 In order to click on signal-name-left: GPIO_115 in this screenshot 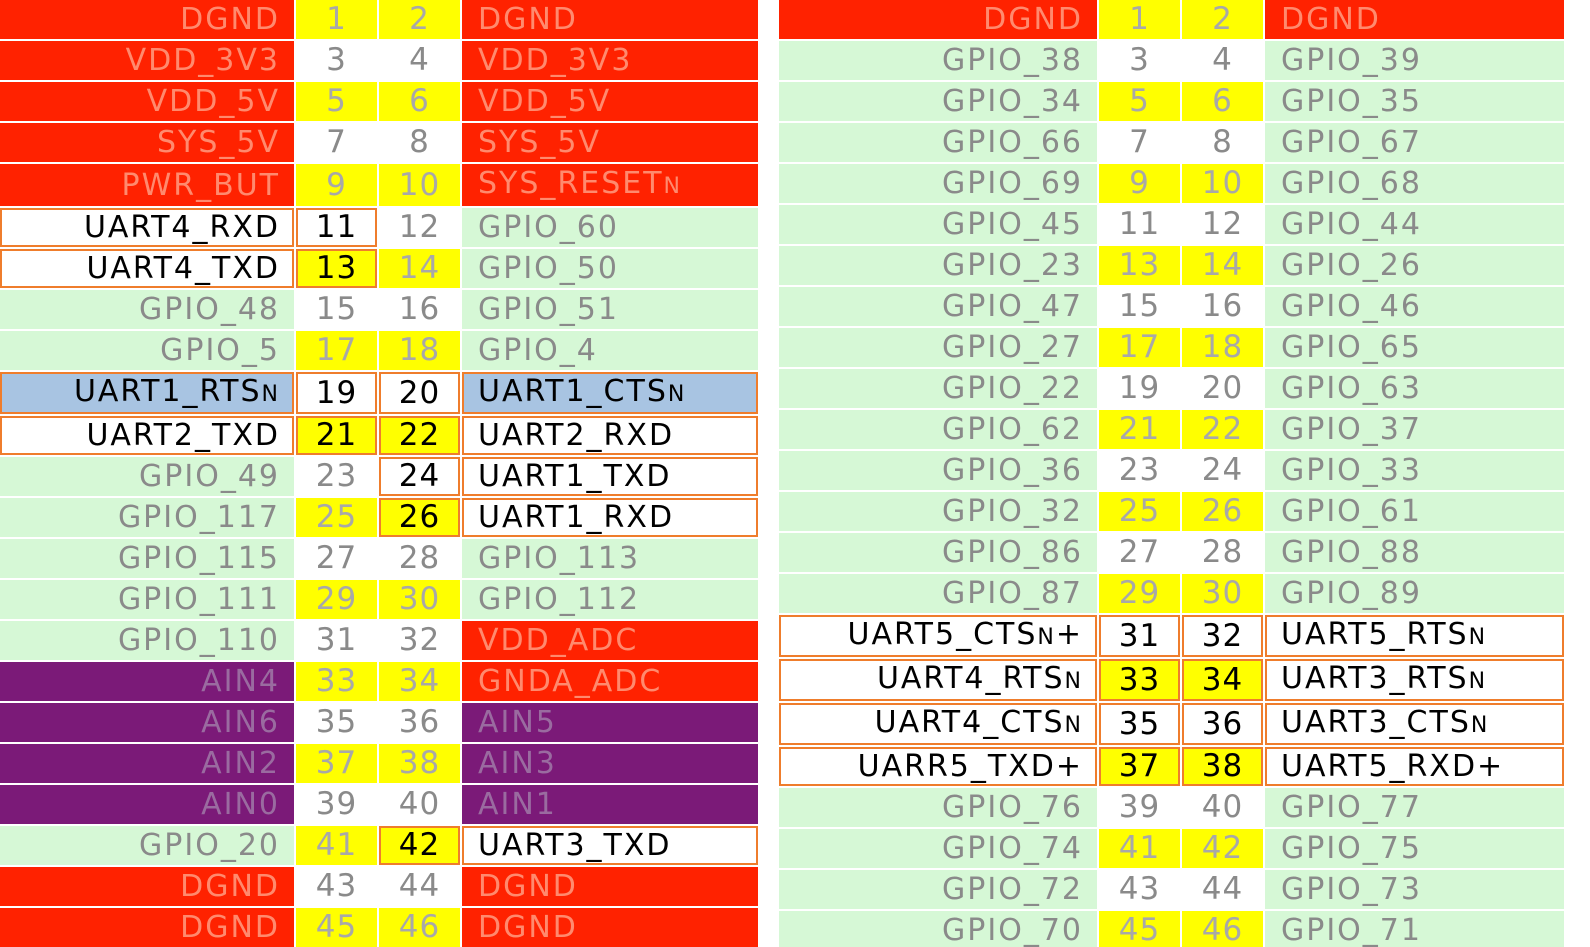, I will do `click(148, 559)`.